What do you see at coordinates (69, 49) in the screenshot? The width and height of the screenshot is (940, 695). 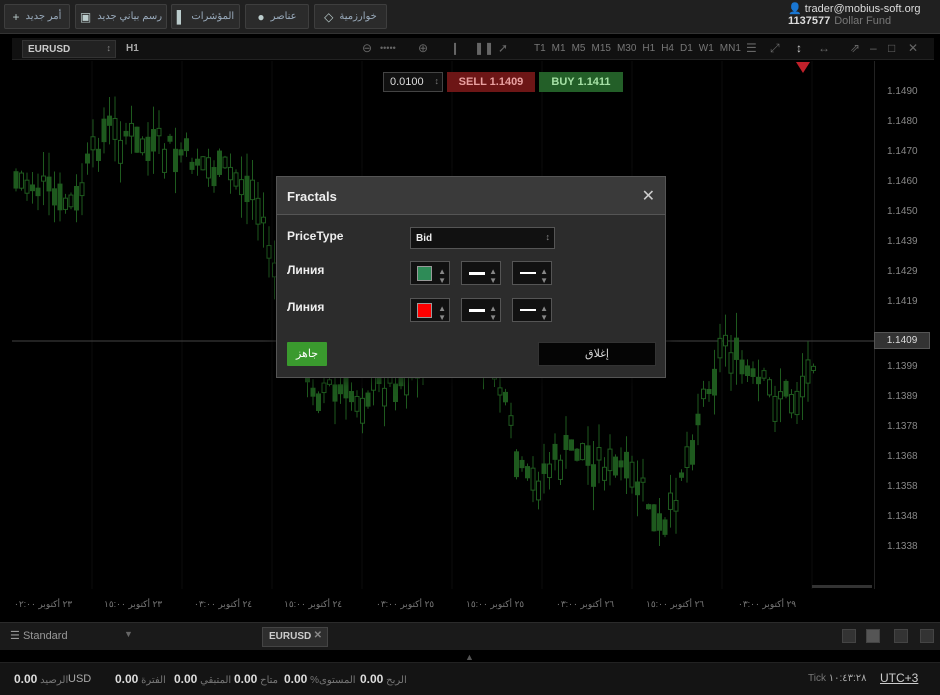 I see `symbol-select: EURUSD` at bounding box center [69, 49].